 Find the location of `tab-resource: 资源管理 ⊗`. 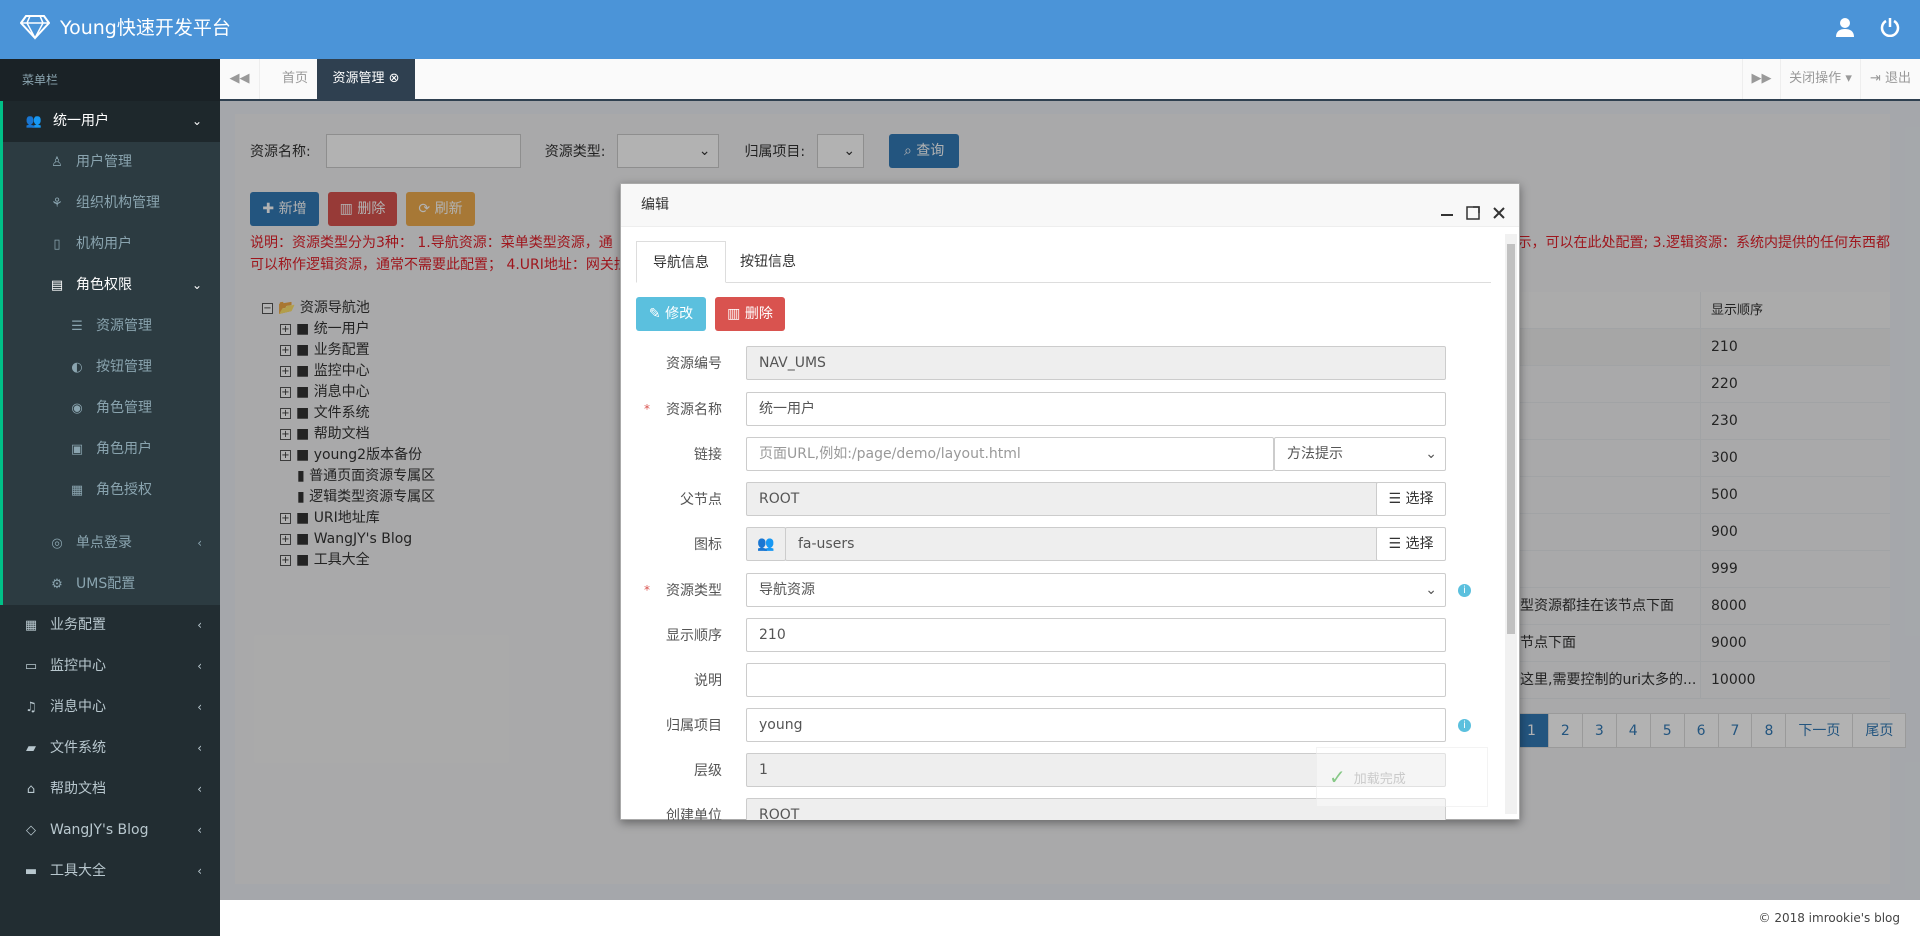

tab-resource: 资源管理 ⊗ is located at coordinates (366, 79).